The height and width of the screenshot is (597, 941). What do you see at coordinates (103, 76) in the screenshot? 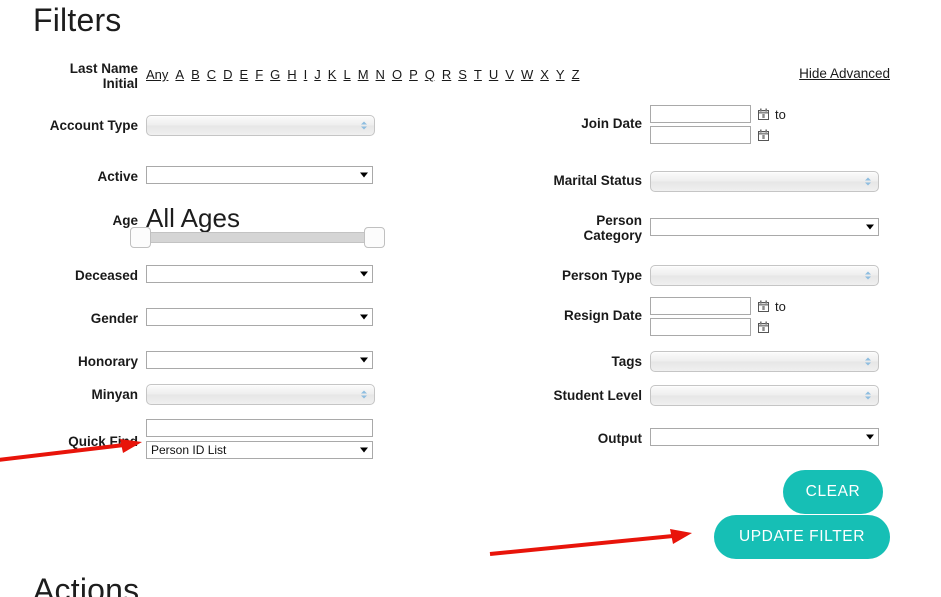
I see `label-last-name-initial: Last Name Initial` at bounding box center [103, 76].